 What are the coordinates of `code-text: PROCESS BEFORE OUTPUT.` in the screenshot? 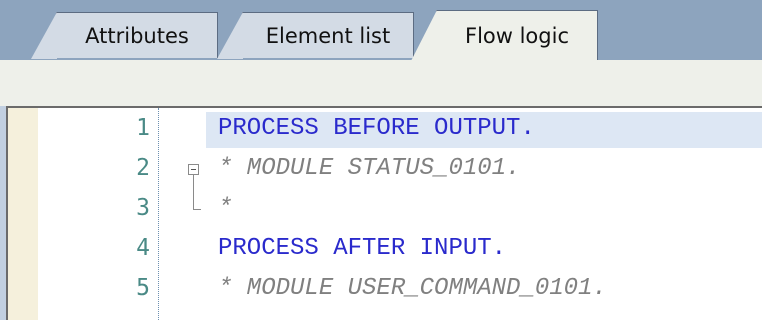 It's located at (376, 128).